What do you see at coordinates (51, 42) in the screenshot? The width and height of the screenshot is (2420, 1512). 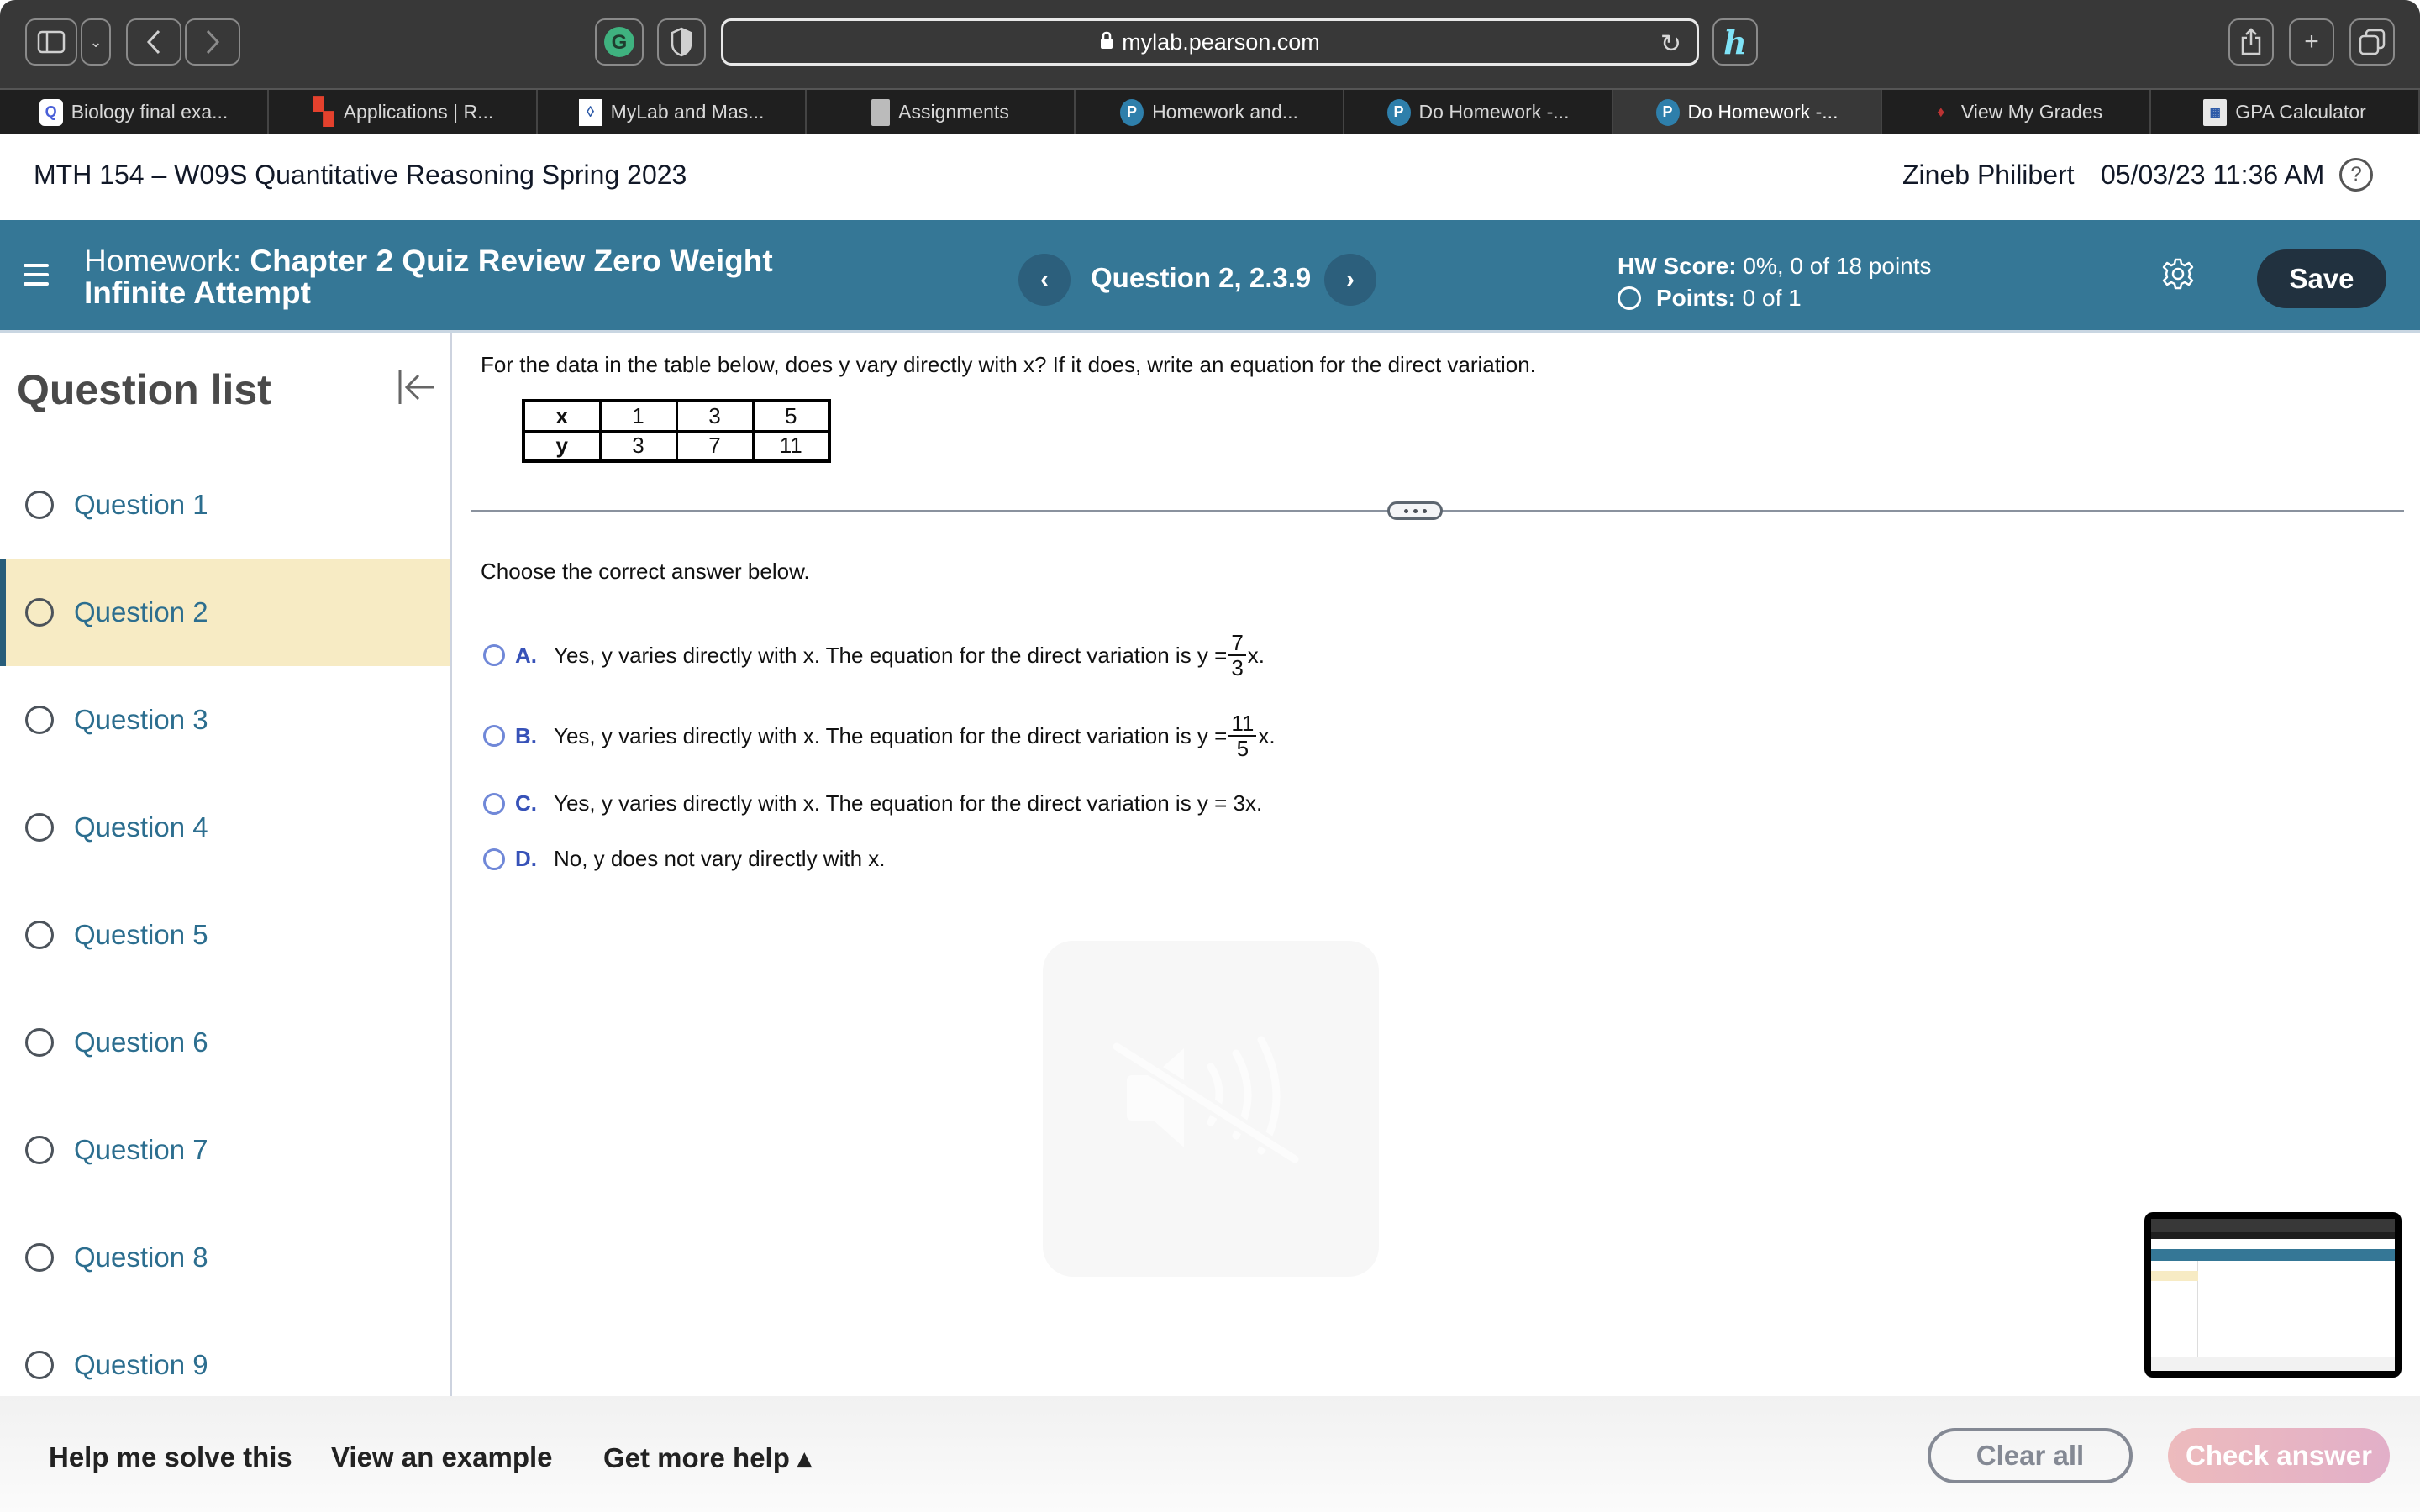 I see `sidebar-toggle-button` at bounding box center [51, 42].